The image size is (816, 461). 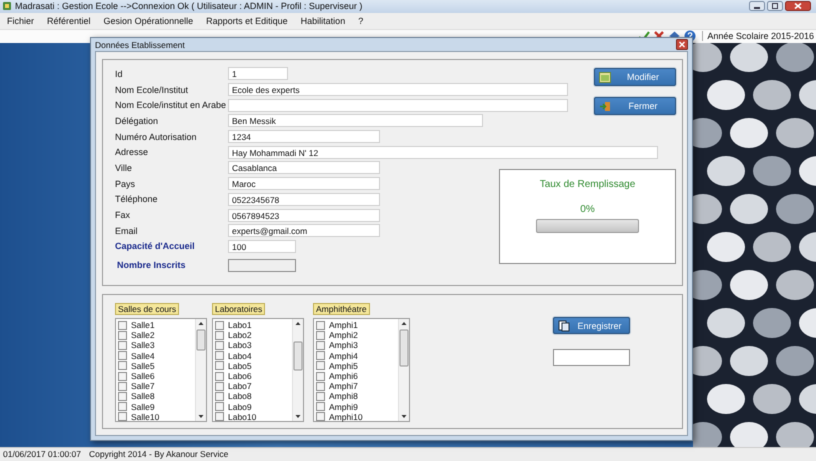 What do you see at coordinates (123, 215) in the screenshot?
I see `field-label: Fax` at bounding box center [123, 215].